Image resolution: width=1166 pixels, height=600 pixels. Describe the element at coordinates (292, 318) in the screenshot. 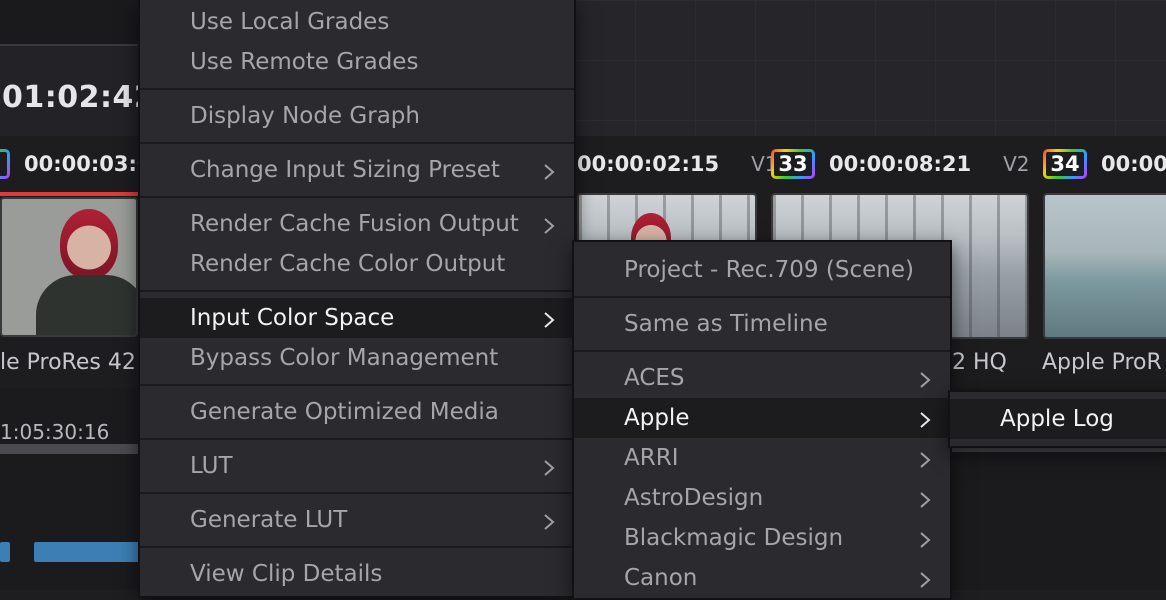

I see `menu-item-label: Input Color Space` at that location.